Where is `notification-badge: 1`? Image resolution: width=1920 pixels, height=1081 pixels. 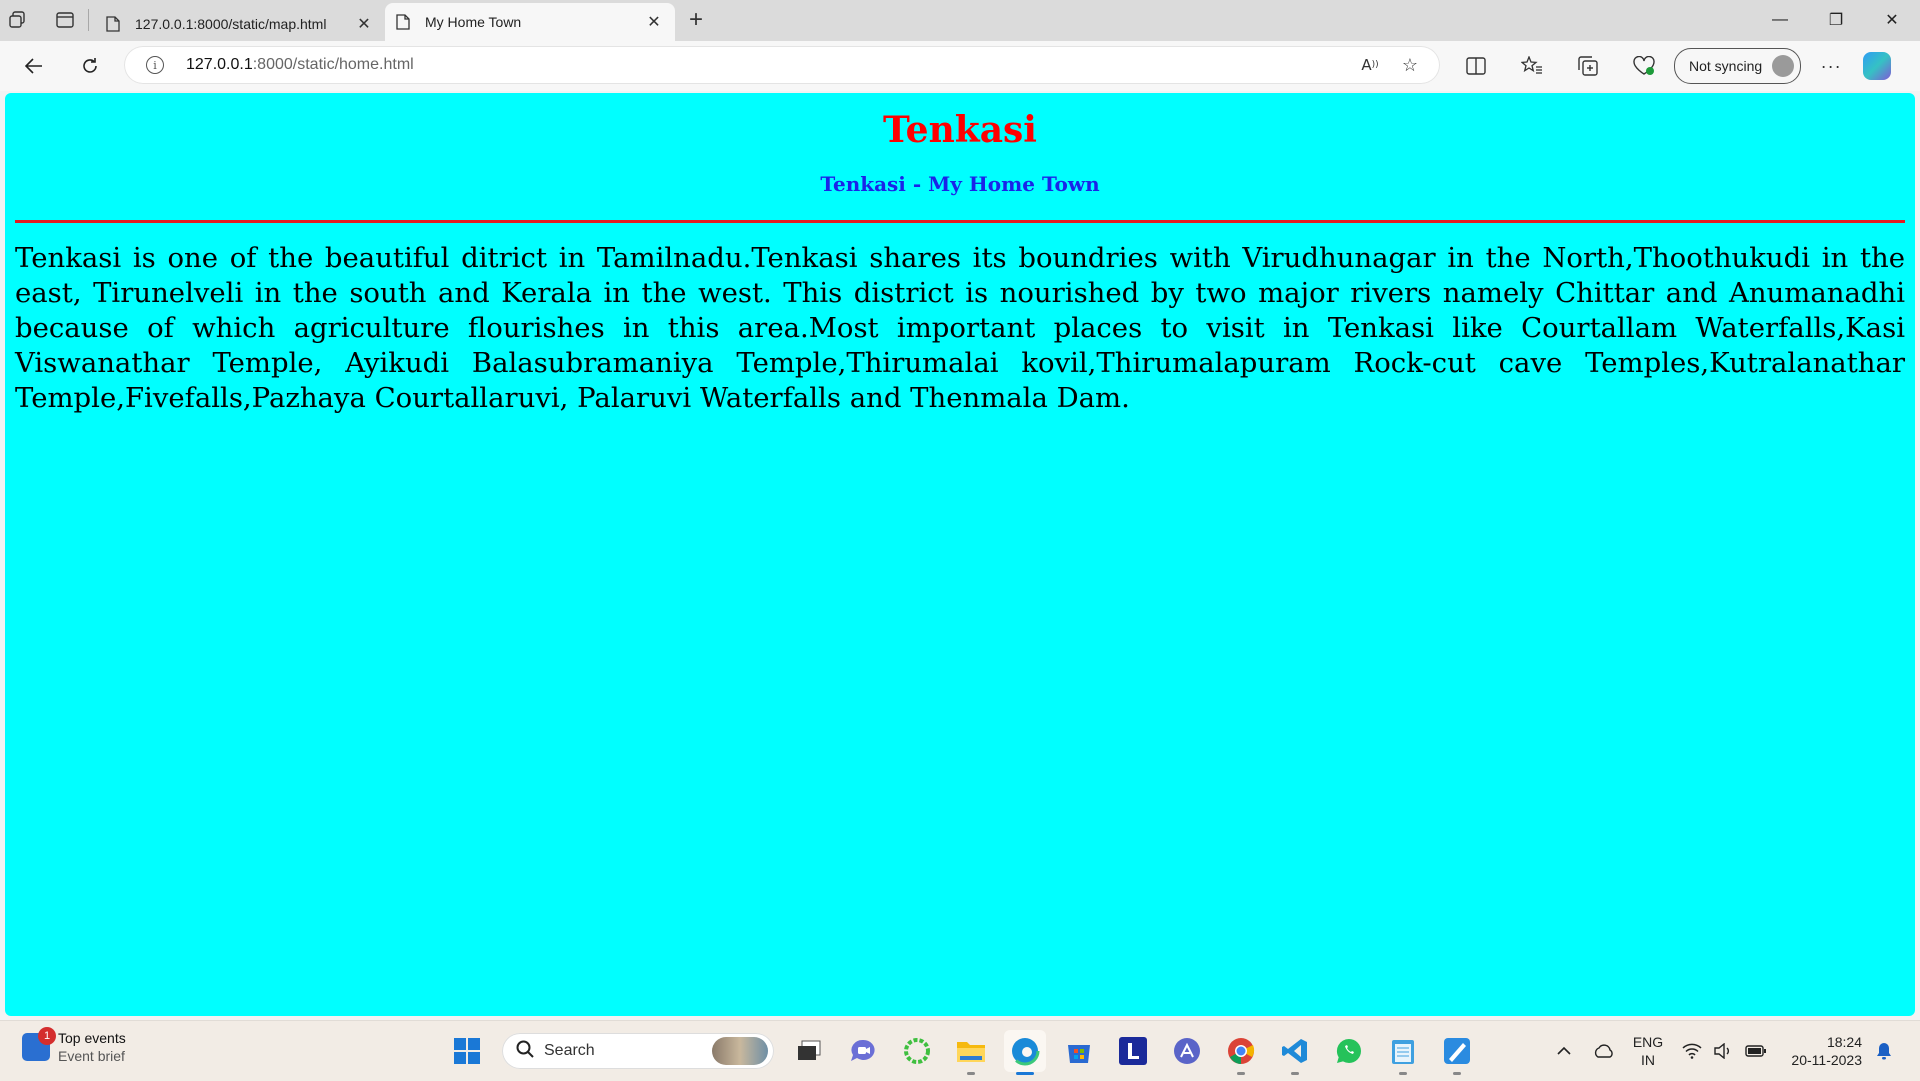 notification-badge: 1 is located at coordinates (47, 1036).